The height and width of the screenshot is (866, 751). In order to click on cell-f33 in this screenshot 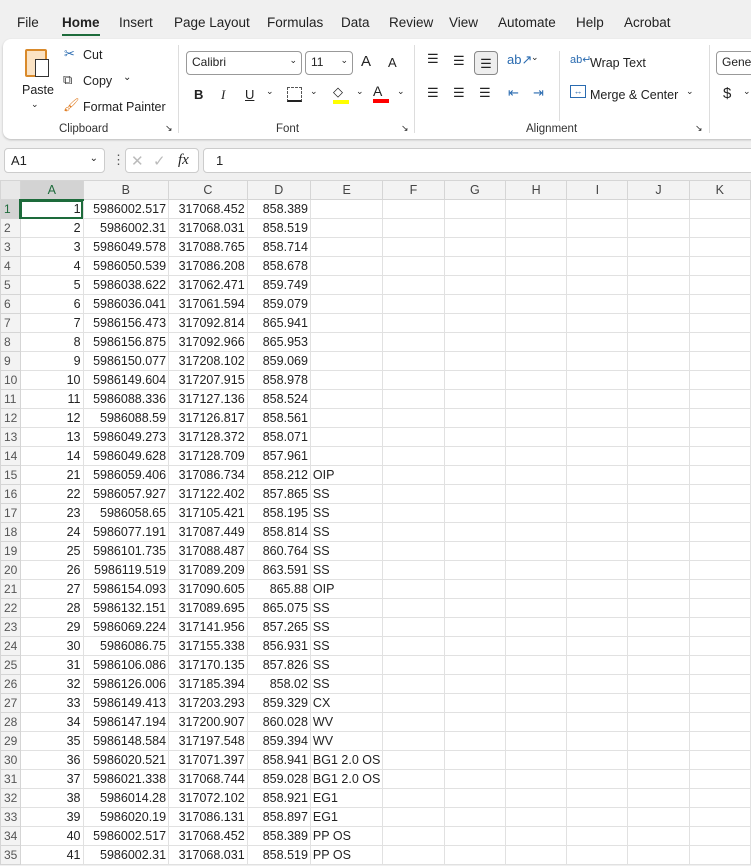, I will do `click(413, 817)`.